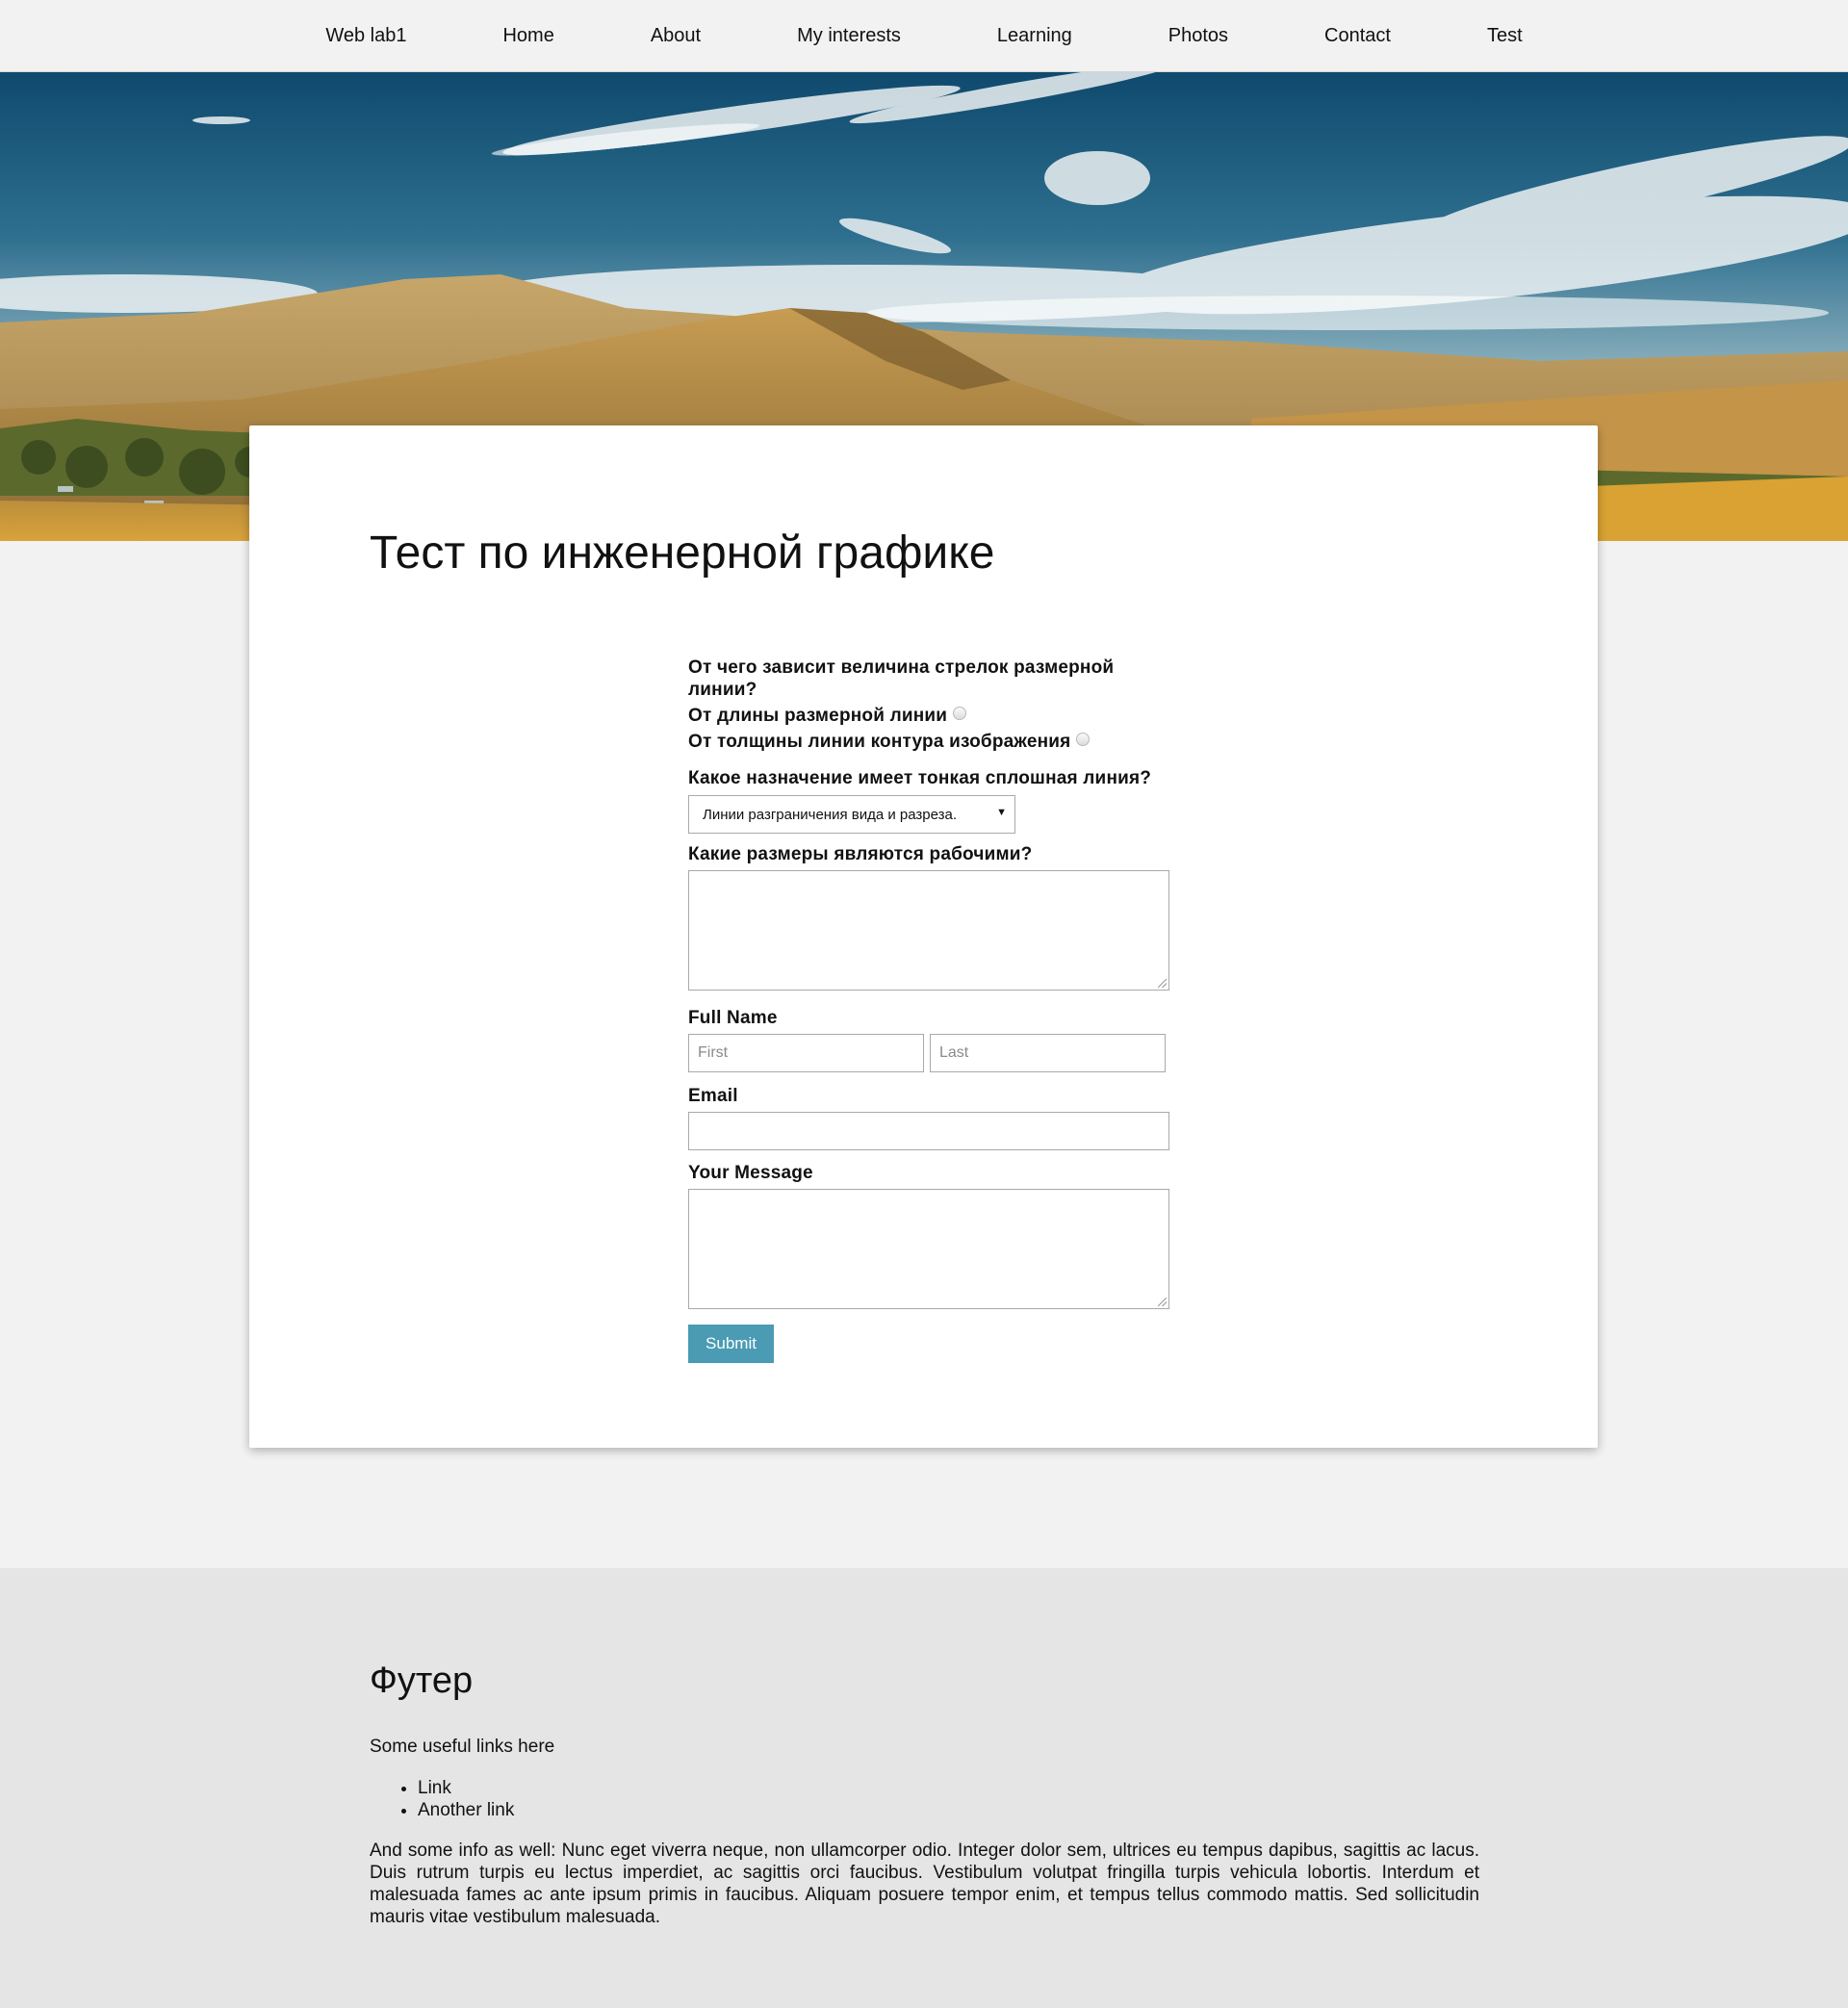 This screenshot has width=1848, height=2008. Describe the element at coordinates (528, 35) in the screenshot. I see `nav-item-home: Home` at that location.